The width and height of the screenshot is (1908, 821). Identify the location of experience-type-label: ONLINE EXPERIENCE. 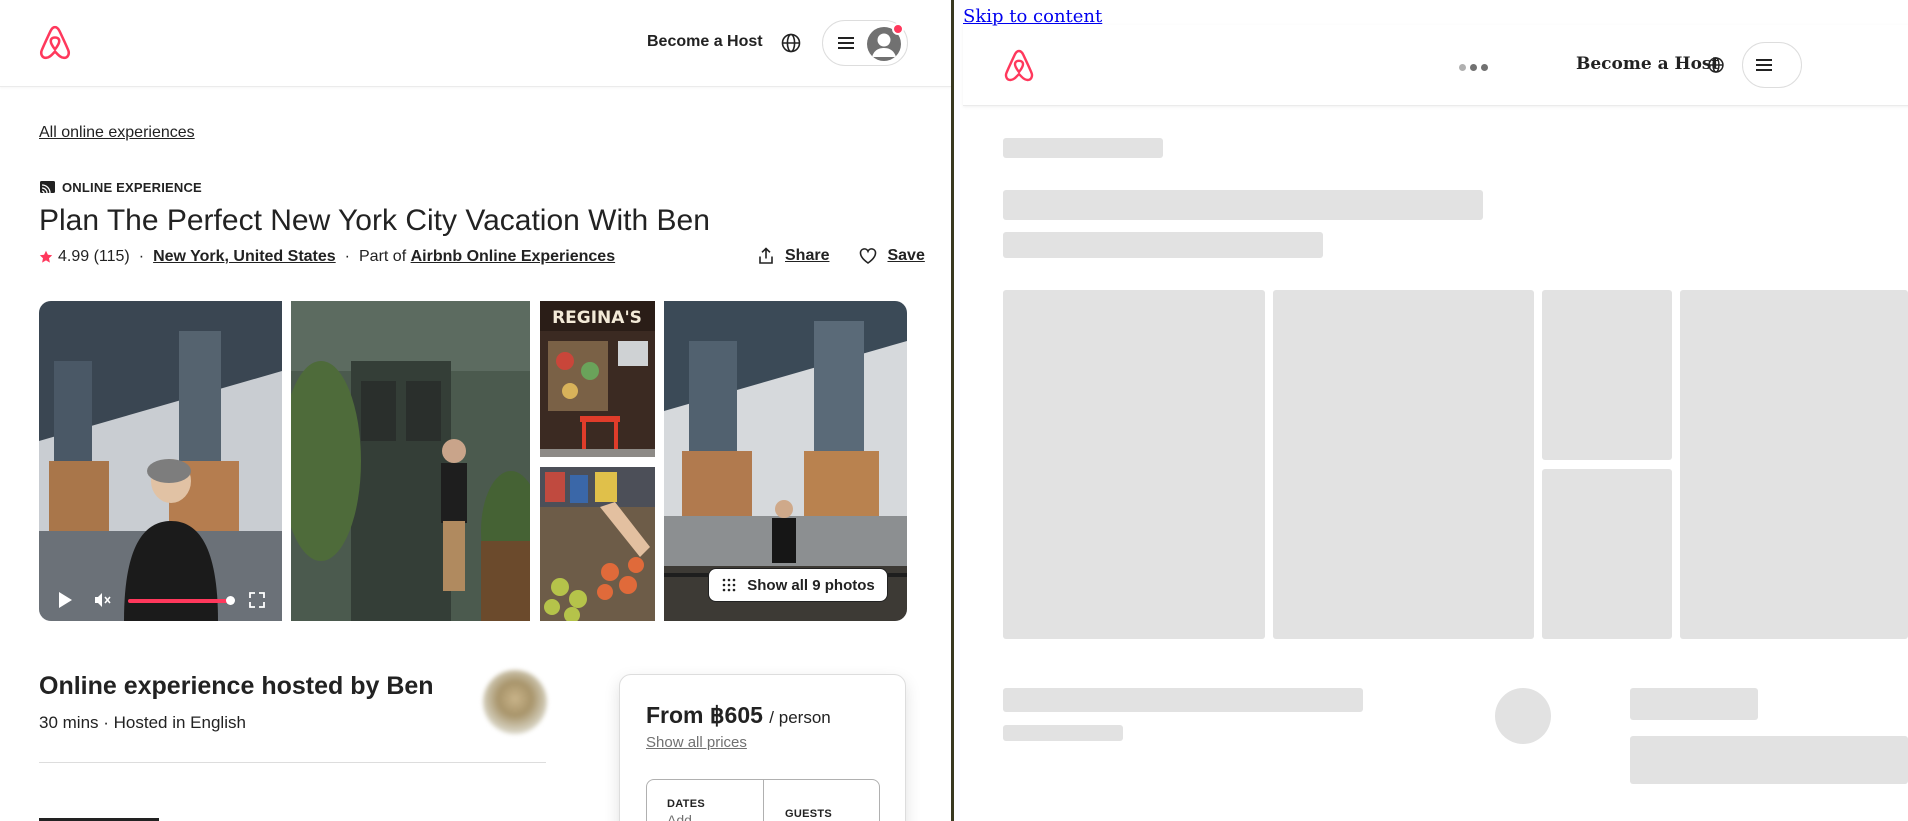
(120, 187).